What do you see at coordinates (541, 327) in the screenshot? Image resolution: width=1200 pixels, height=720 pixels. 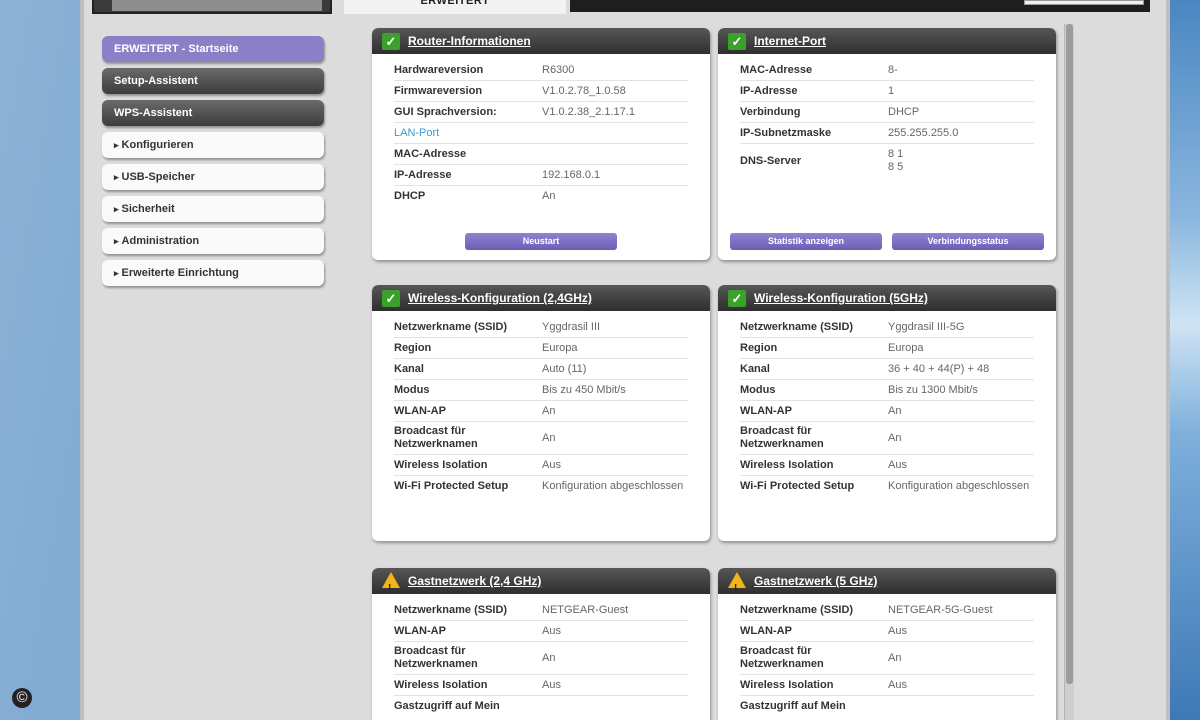 I see `info-row: Netzwerkname (SSID) Yggdrasil III` at bounding box center [541, 327].